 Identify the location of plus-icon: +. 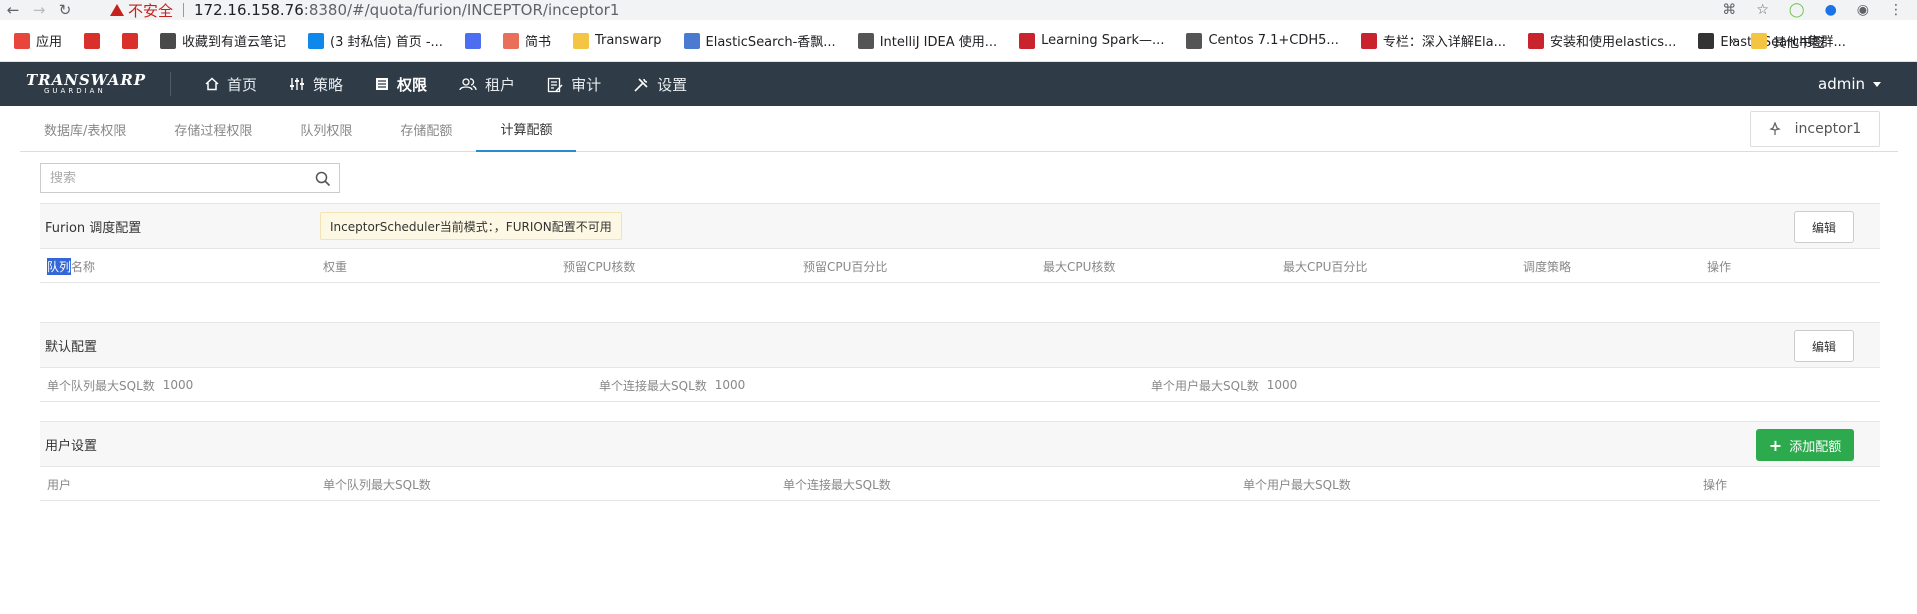
(1775, 445).